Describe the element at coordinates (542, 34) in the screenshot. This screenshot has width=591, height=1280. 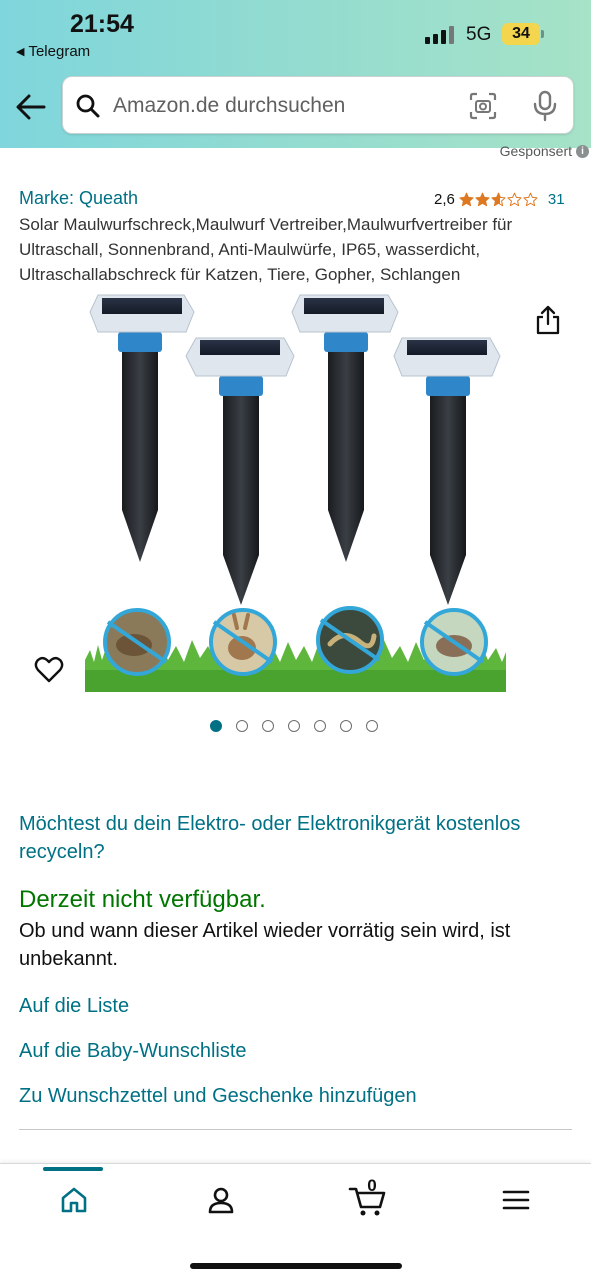
I see `battery-tip` at that location.